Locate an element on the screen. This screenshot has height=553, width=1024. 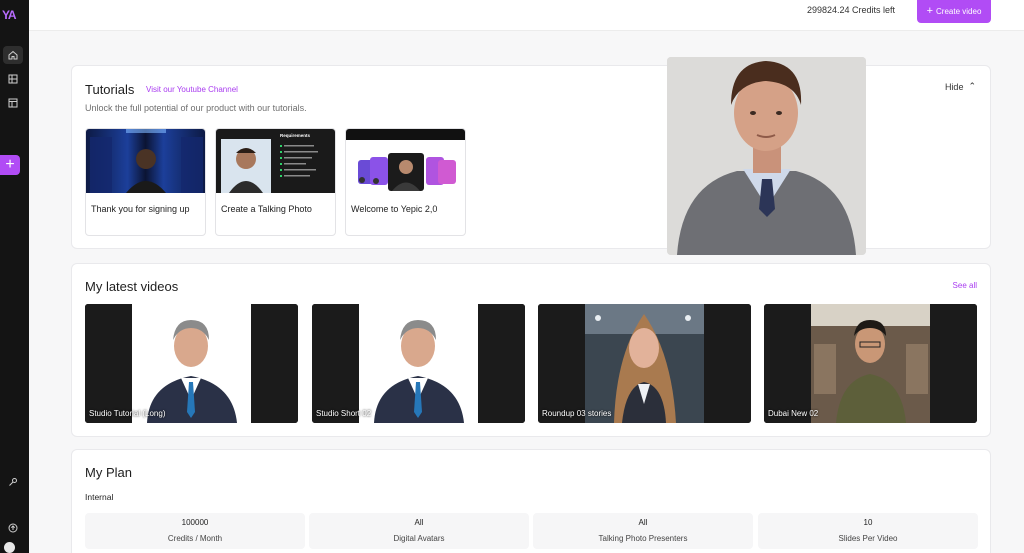
tutorials-title: Tutorials is located at coordinates (110, 89).